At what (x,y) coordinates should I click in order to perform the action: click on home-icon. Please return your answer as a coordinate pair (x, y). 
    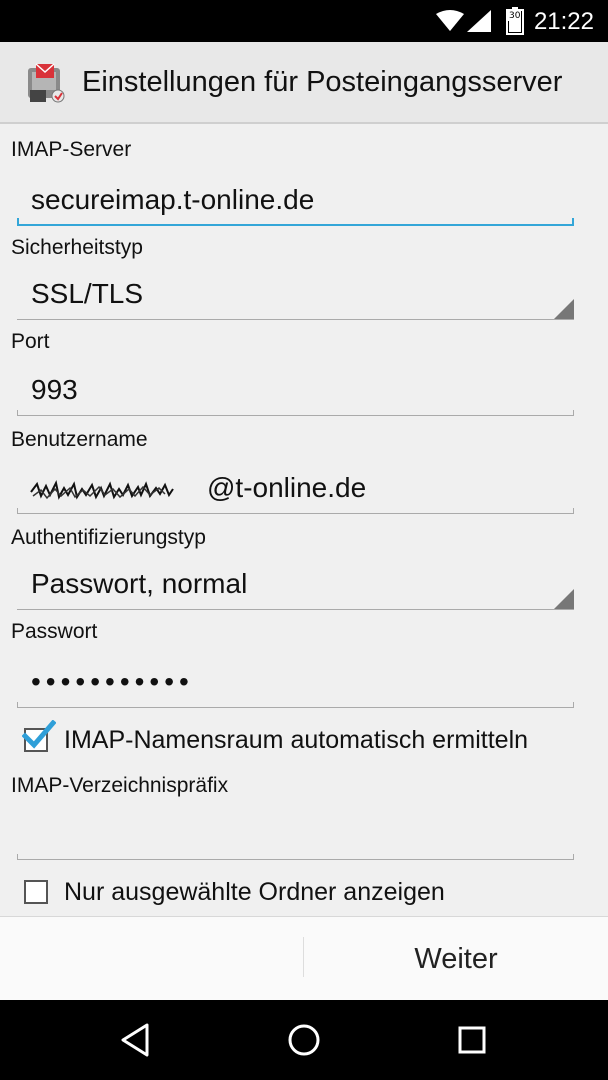
    Looking at the image, I should click on (304, 1040).